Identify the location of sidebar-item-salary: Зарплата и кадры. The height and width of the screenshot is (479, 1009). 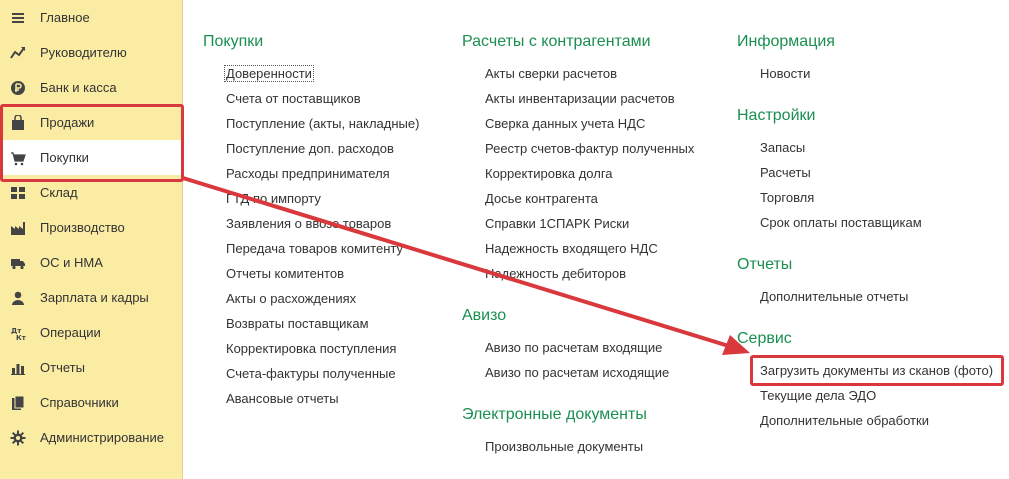
(91, 297).